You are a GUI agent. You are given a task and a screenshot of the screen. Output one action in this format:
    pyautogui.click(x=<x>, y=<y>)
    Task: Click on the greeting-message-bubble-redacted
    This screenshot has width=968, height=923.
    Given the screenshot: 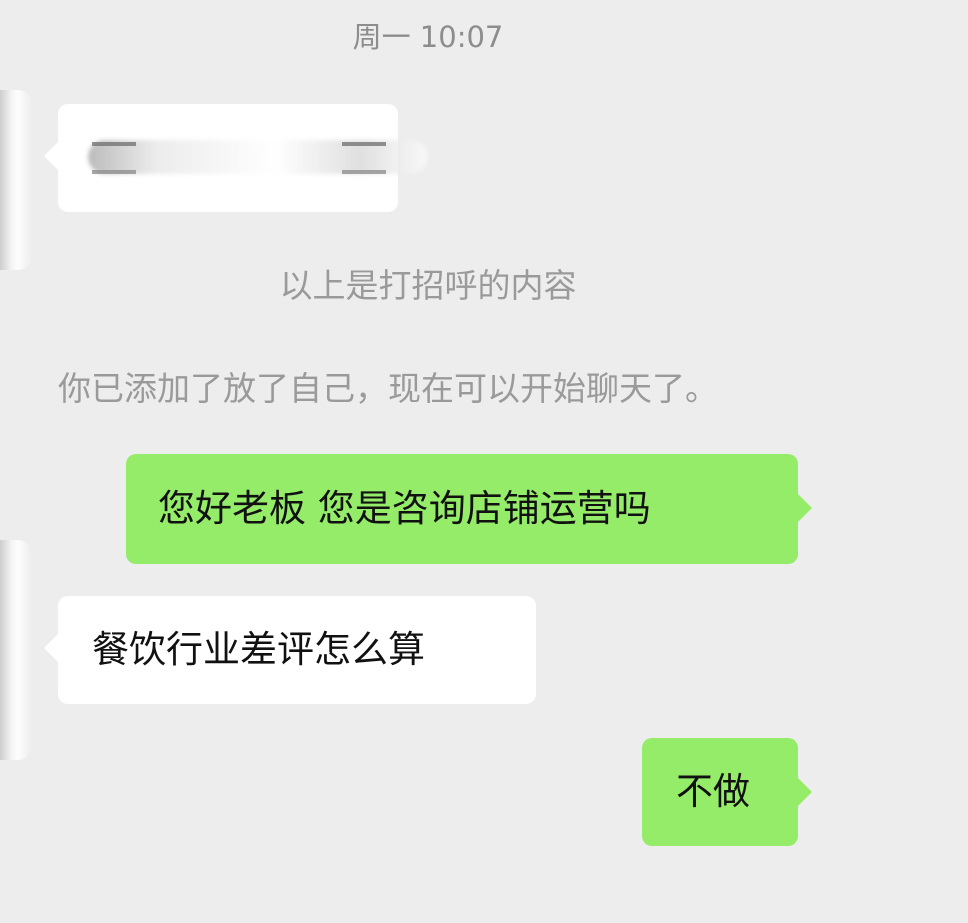 What is the action you would take?
    pyautogui.click(x=236, y=158)
    